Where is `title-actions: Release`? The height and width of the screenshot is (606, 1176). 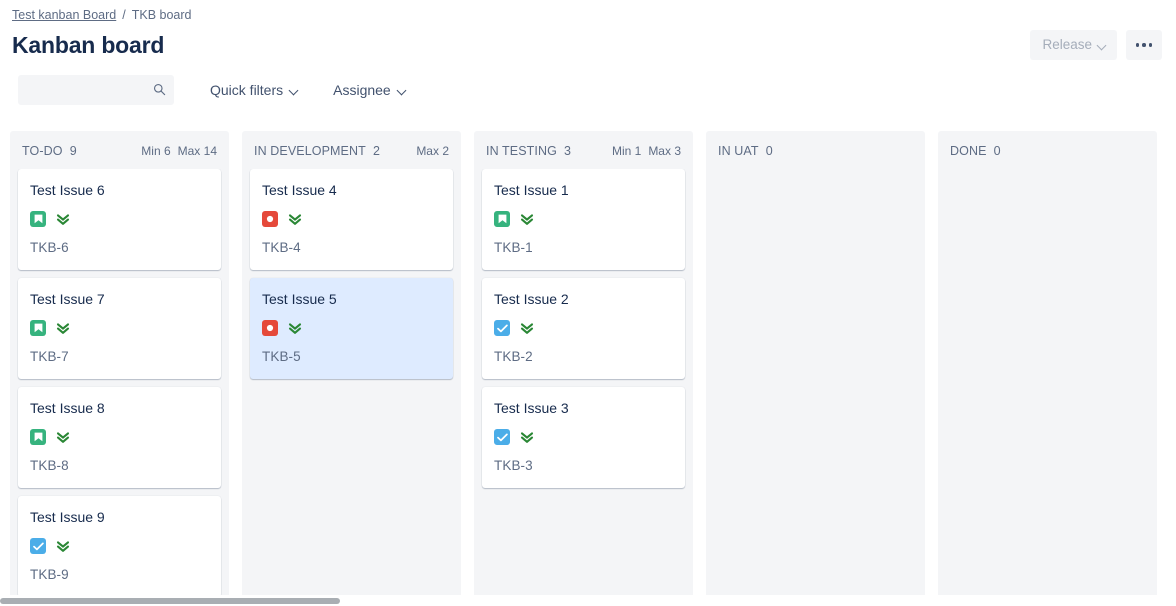 title-actions: Release is located at coordinates (1096, 45).